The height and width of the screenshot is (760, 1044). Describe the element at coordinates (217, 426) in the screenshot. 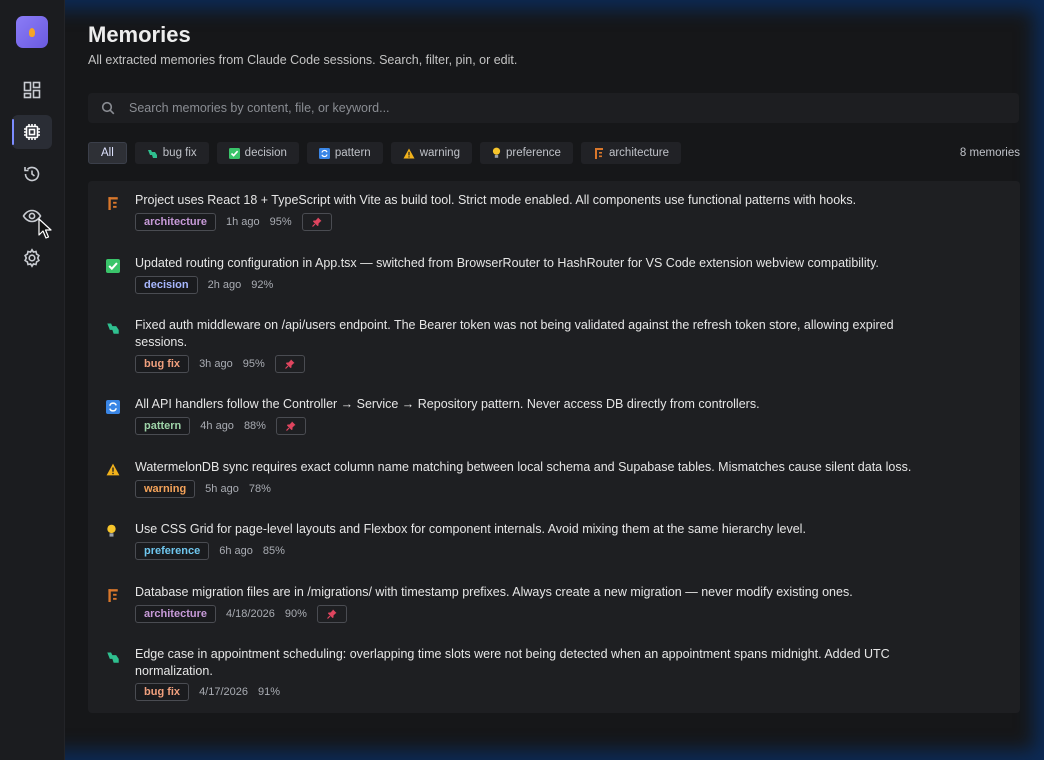

I see `memory-time: 4h ago` at that location.